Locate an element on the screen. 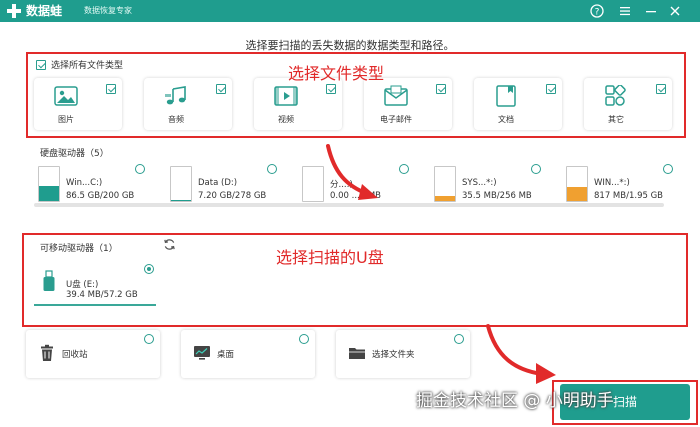 Image resolution: width=700 pixels, height=427 pixels. location-recycle-bin: 回收站 is located at coordinates (93, 354).